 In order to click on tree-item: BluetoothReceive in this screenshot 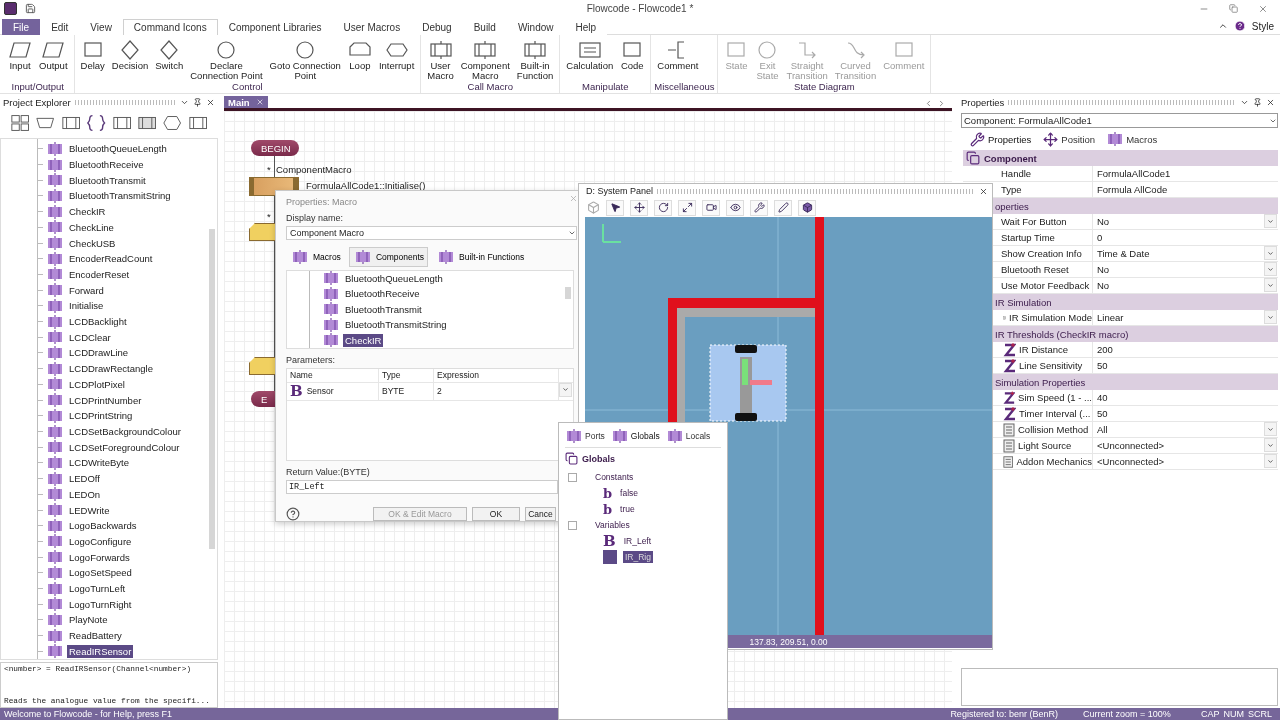, I will do `click(106, 165)`.